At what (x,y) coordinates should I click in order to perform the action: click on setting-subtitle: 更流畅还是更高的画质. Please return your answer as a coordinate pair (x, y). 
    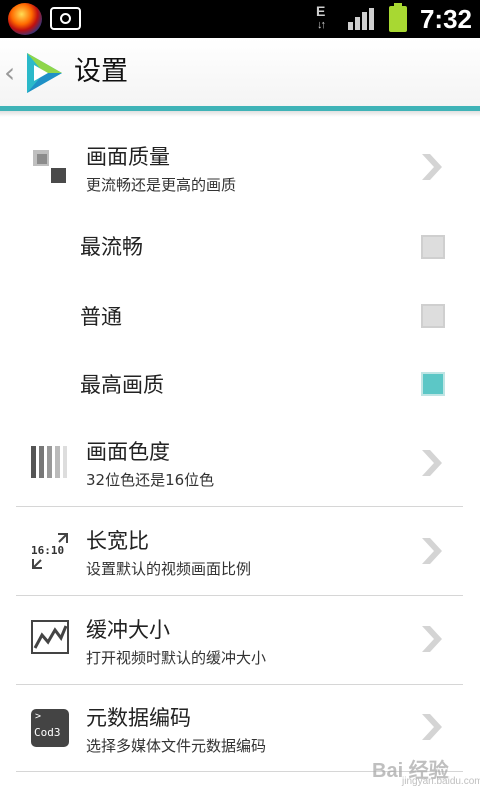
    Looking at the image, I should click on (161, 185).